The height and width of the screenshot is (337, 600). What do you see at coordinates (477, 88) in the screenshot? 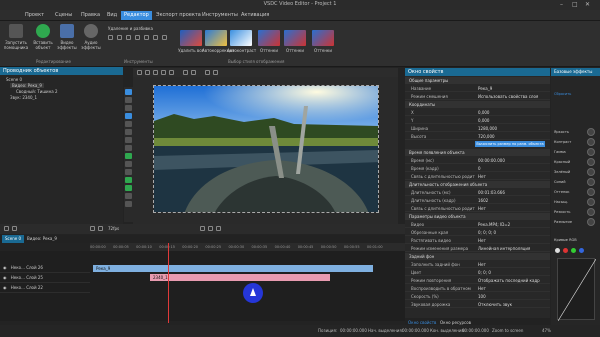
I see `property-row: Название Река_9` at bounding box center [477, 88].